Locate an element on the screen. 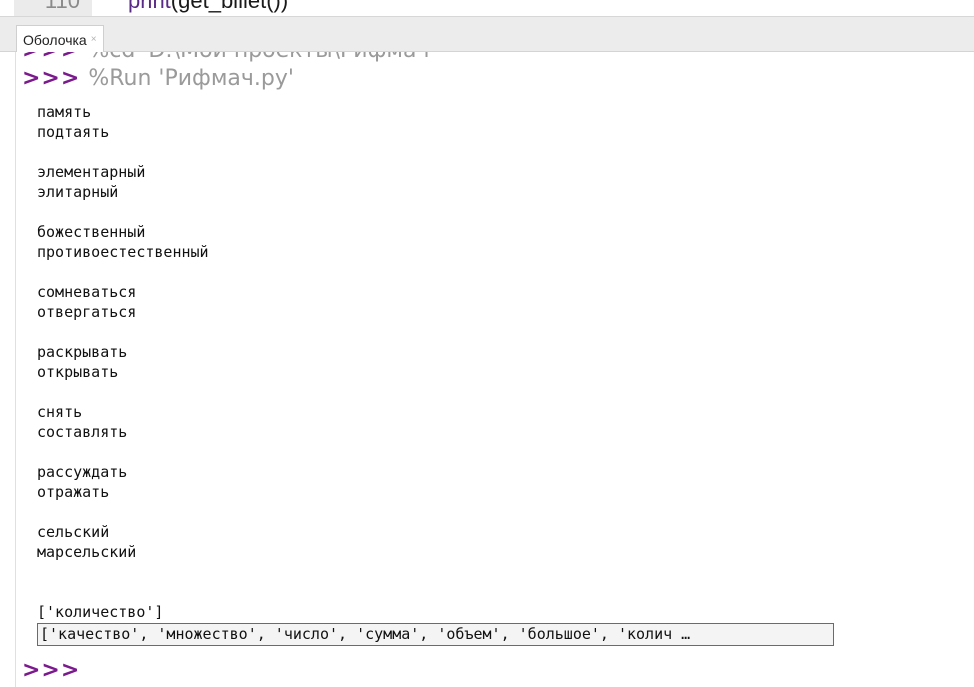 Image resolution: width=974 pixels, height=687 pixels. code-keyword: print is located at coordinates (149, 6).